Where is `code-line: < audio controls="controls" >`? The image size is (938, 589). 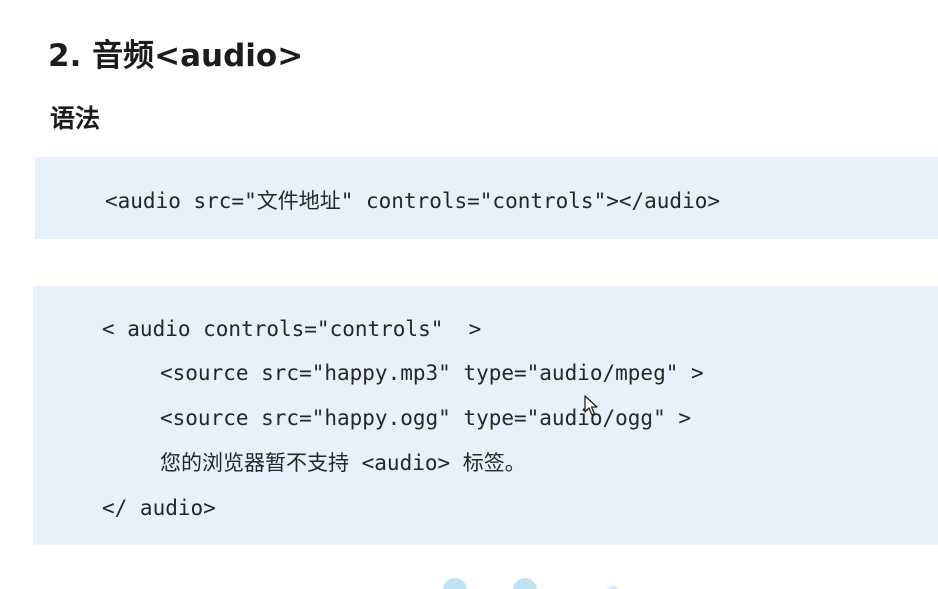 code-line: < audio controls="controls" > is located at coordinates (292, 329).